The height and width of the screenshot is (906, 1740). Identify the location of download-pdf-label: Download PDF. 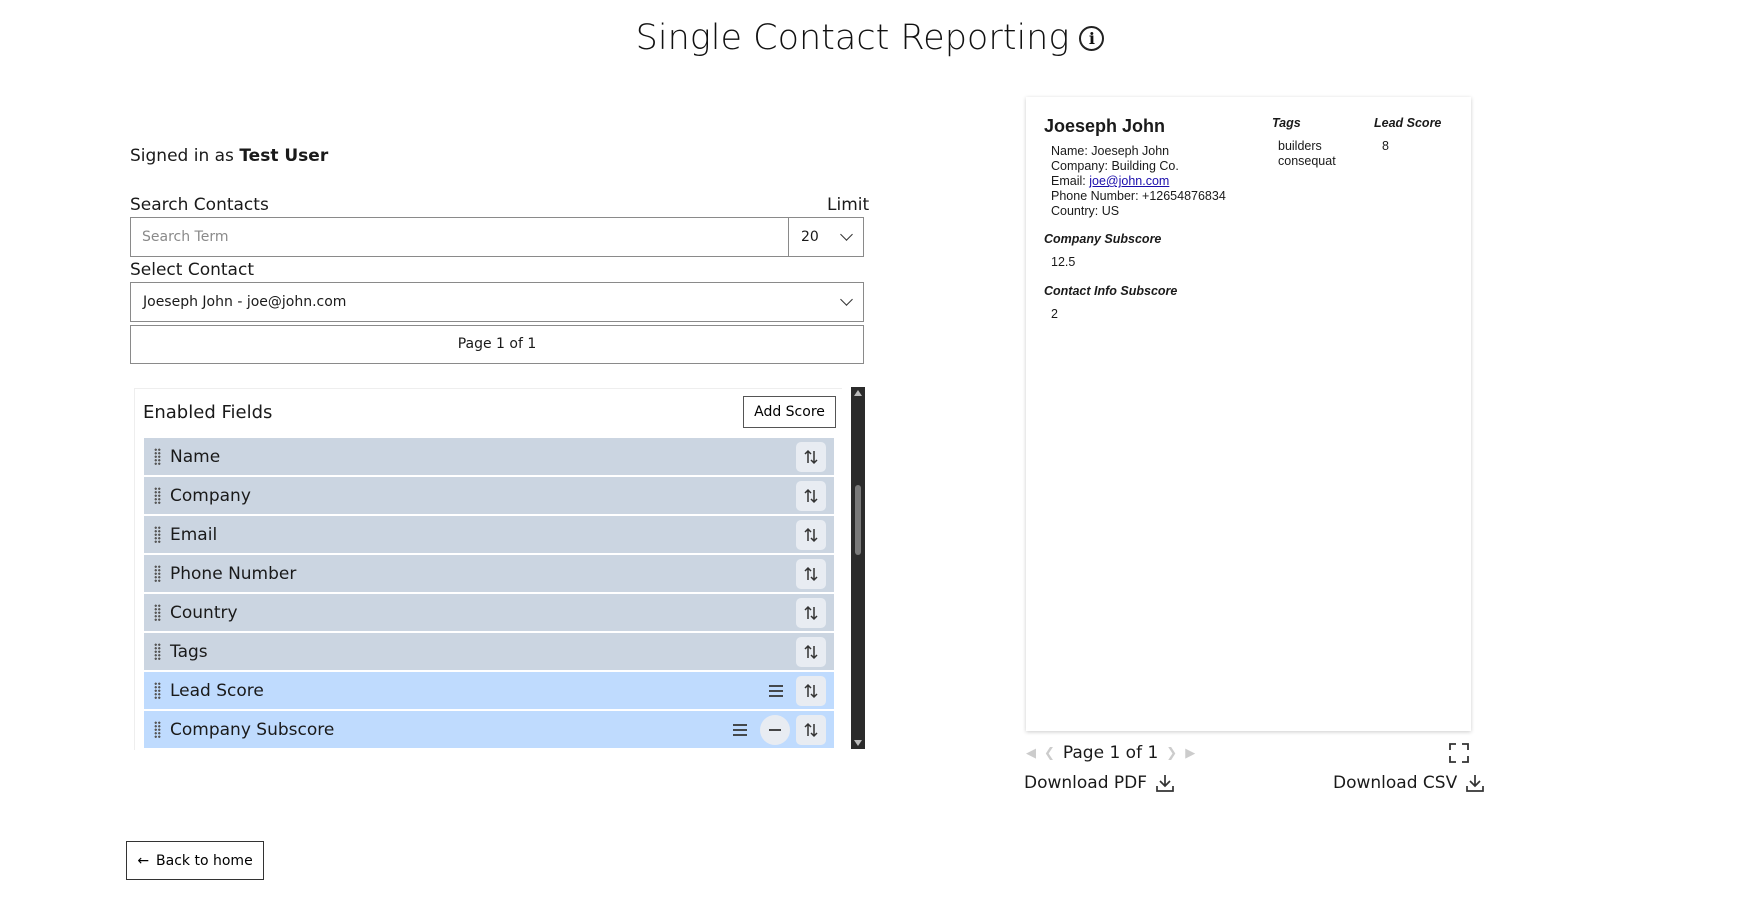
(1086, 783).